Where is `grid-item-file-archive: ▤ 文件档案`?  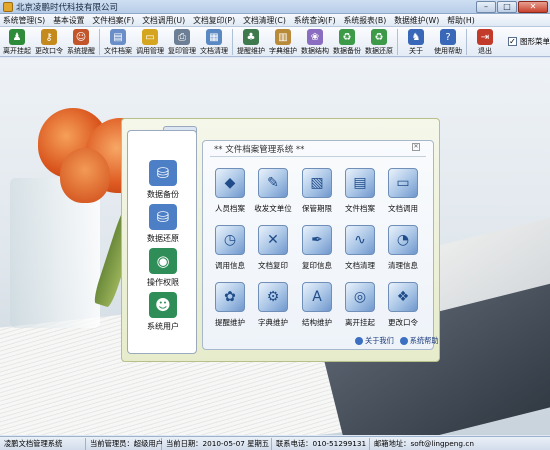 grid-item-file-archive: ▤ 文件档案 is located at coordinates (360, 191).